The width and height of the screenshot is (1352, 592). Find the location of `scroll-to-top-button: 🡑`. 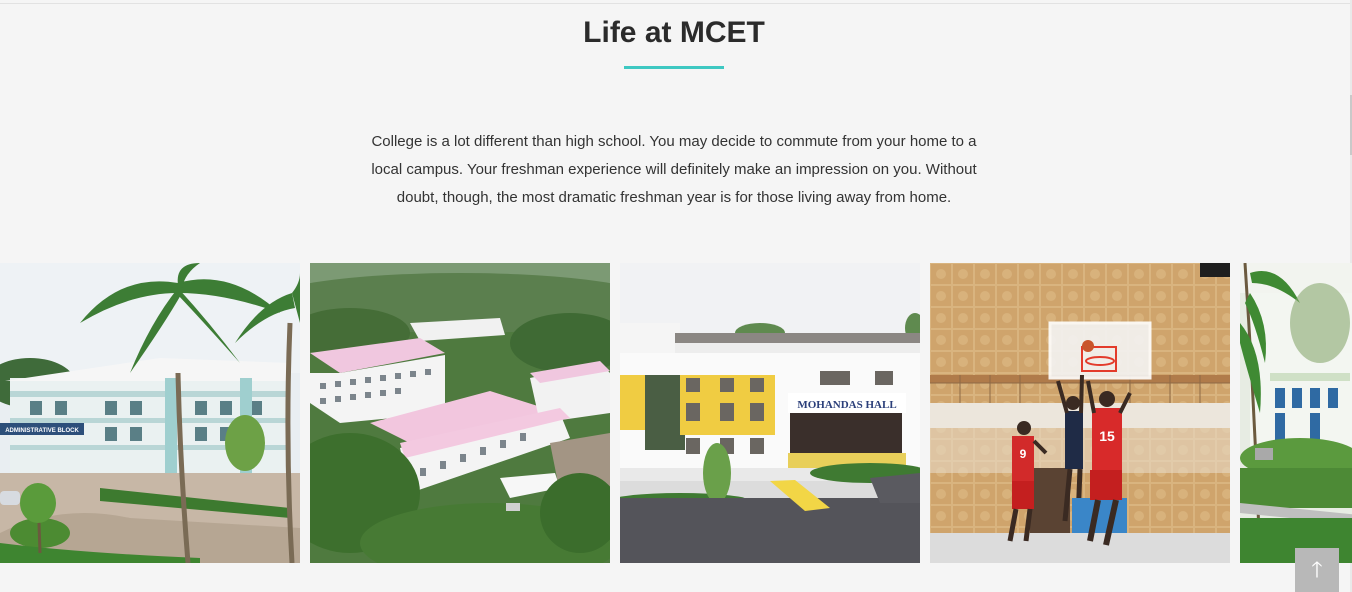

scroll-to-top-button: 🡑 is located at coordinates (1317, 570).